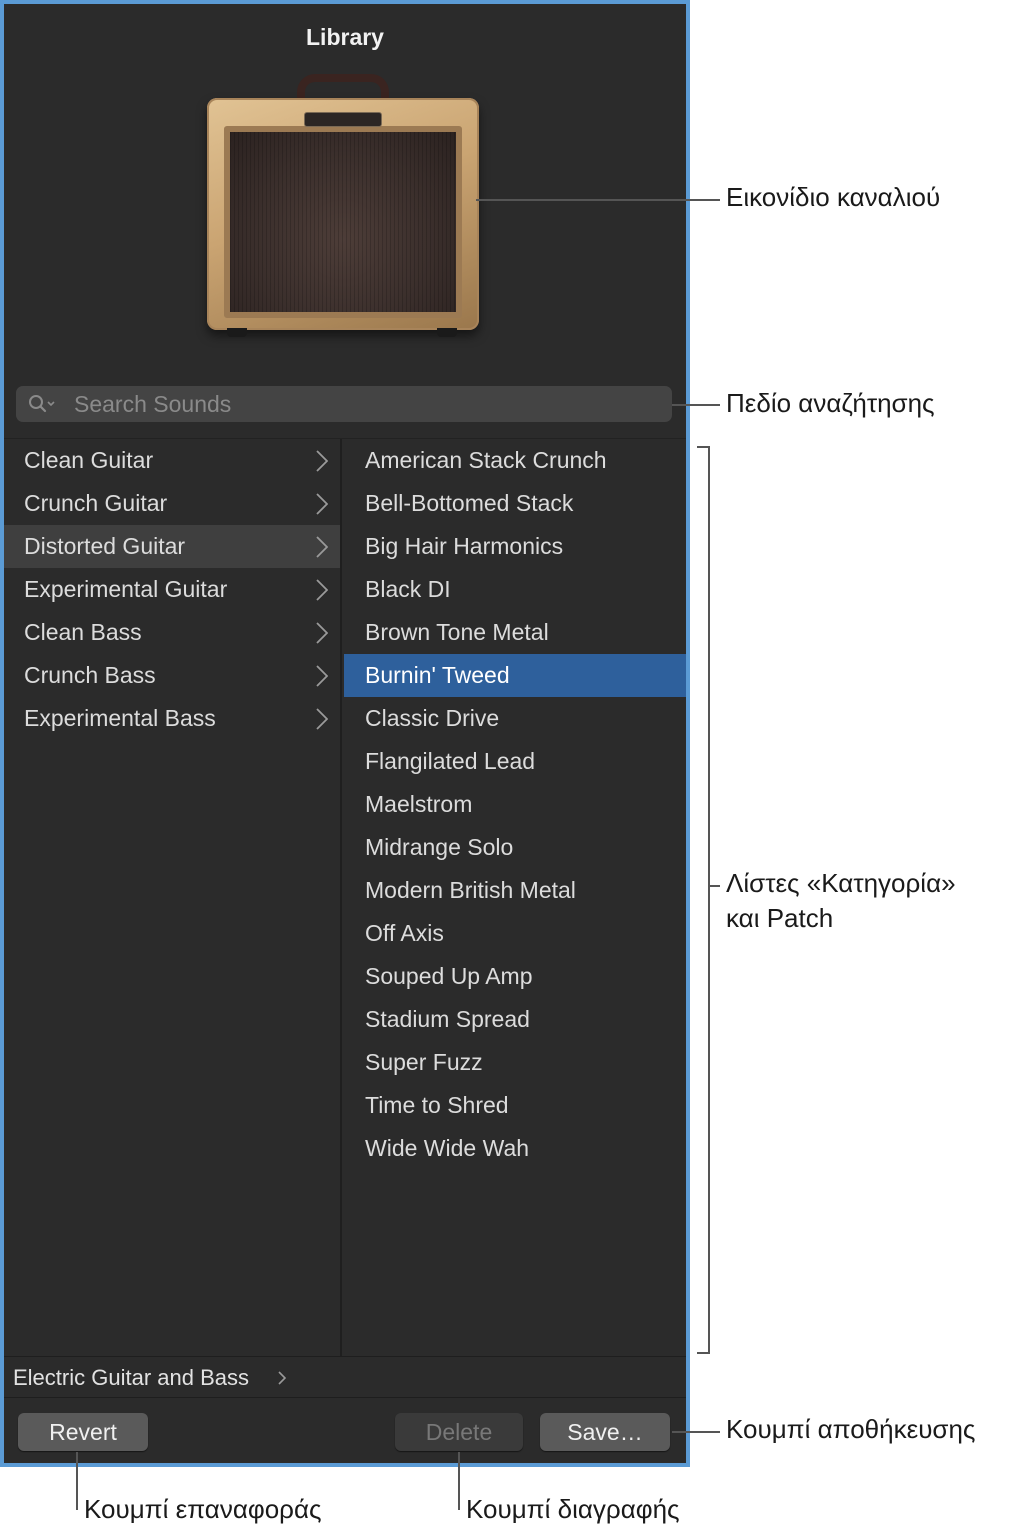 This screenshot has height=1532, width=1013. What do you see at coordinates (598, 200) in the screenshot?
I see `callout-line-channel-icon` at bounding box center [598, 200].